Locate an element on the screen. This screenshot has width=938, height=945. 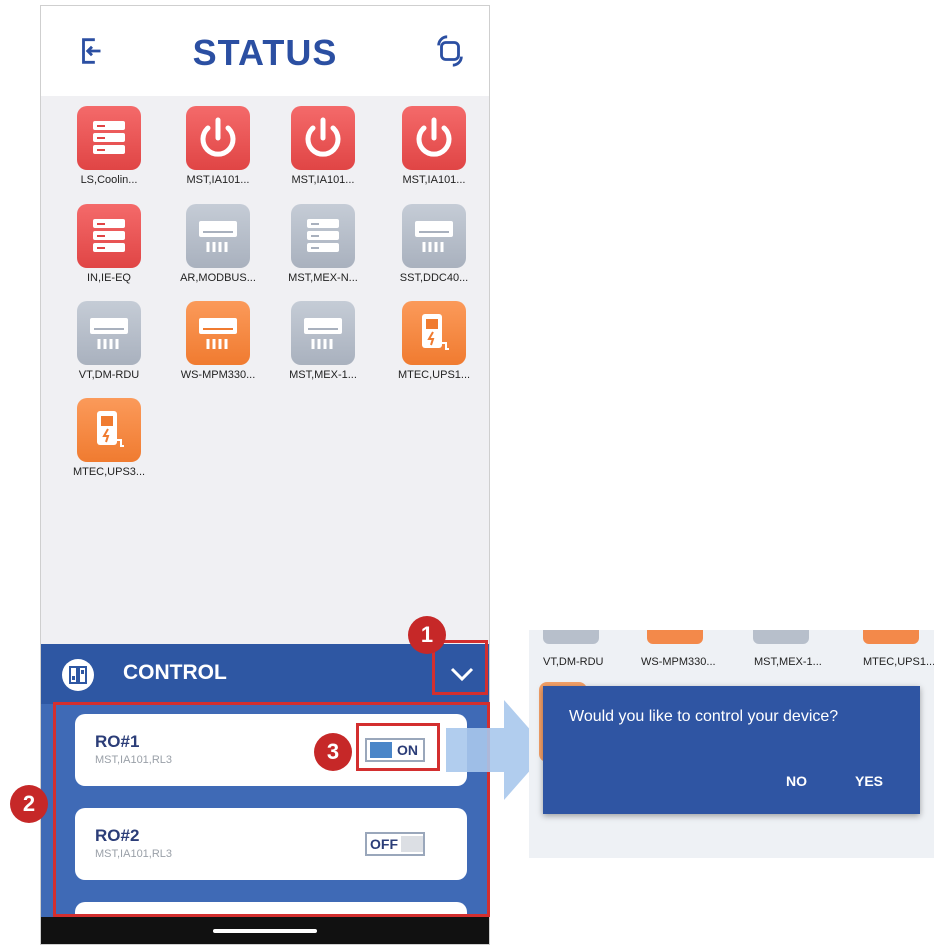
control-label: CONTROL is located at coordinates (175, 672).